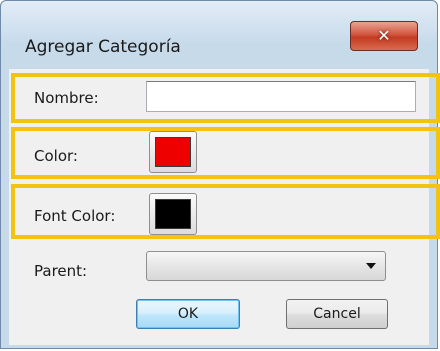 The width and height of the screenshot is (440, 351). Describe the element at coordinates (225, 98) in the screenshot. I see `highlight-box-nombre` at that location.